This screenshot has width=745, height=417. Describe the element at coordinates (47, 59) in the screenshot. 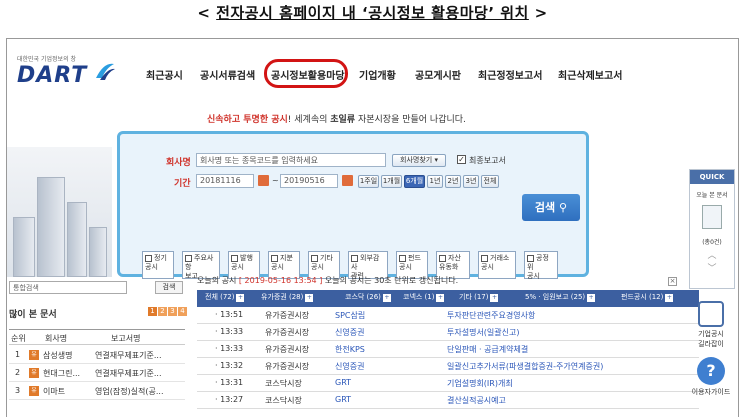

I see `logo-subtitle: 대한민국 기업정보의 창` at that location.